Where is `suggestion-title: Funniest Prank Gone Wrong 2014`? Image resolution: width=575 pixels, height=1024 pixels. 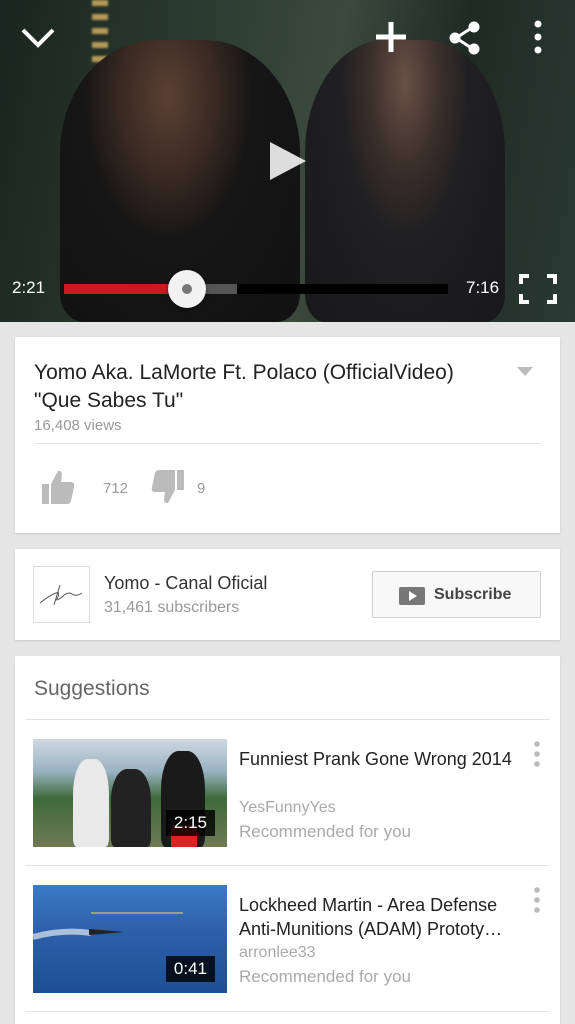 suggestion-title: Funniest Prank Gone Wrong 2014 is located at coordinates (384, 759).